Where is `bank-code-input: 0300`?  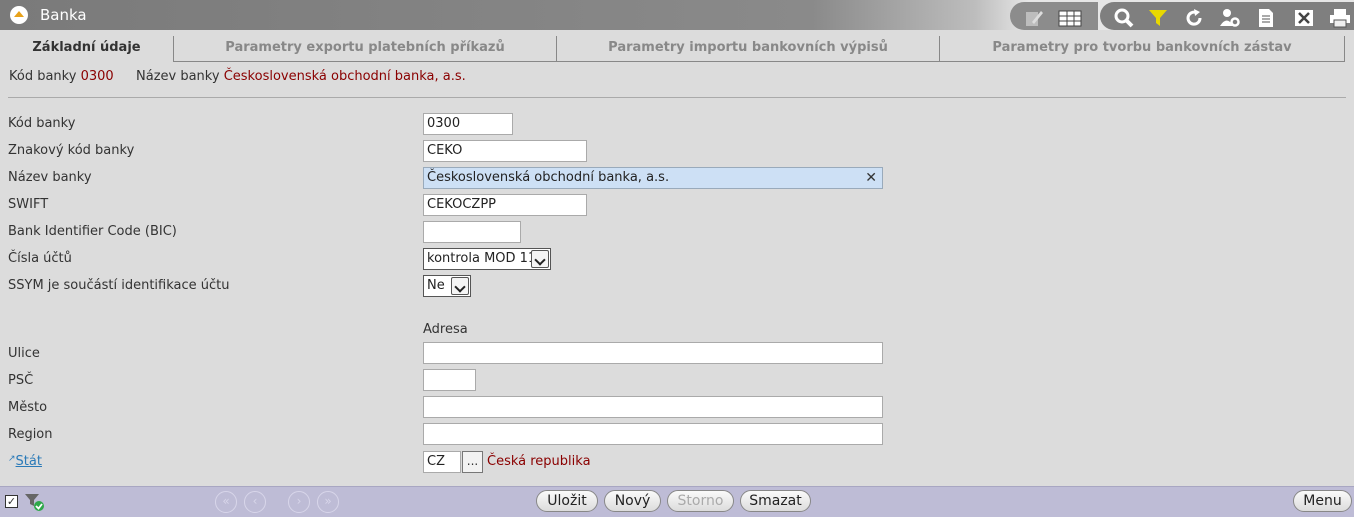 bank-code-input: 0300 is located at coordinates (468, 124).